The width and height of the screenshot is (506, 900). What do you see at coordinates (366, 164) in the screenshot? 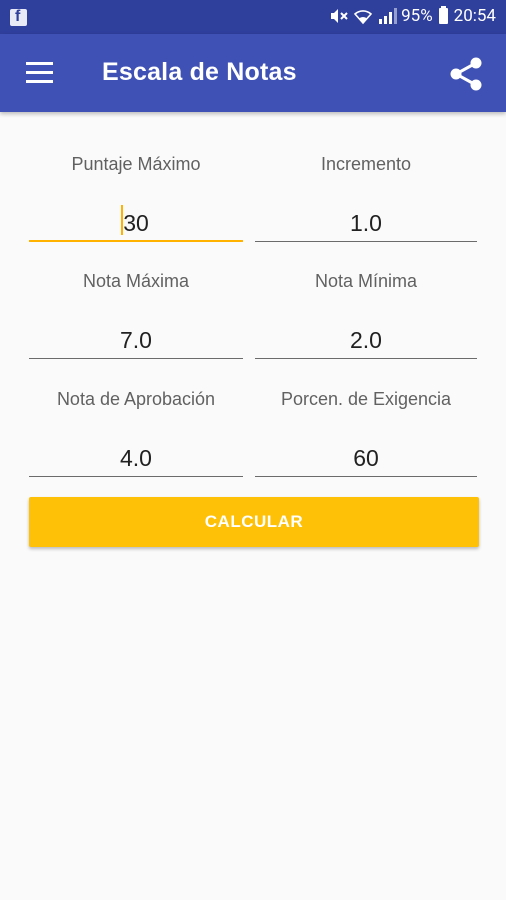
I see `incremento-label: Incremento` at bounding box center [366, 164].